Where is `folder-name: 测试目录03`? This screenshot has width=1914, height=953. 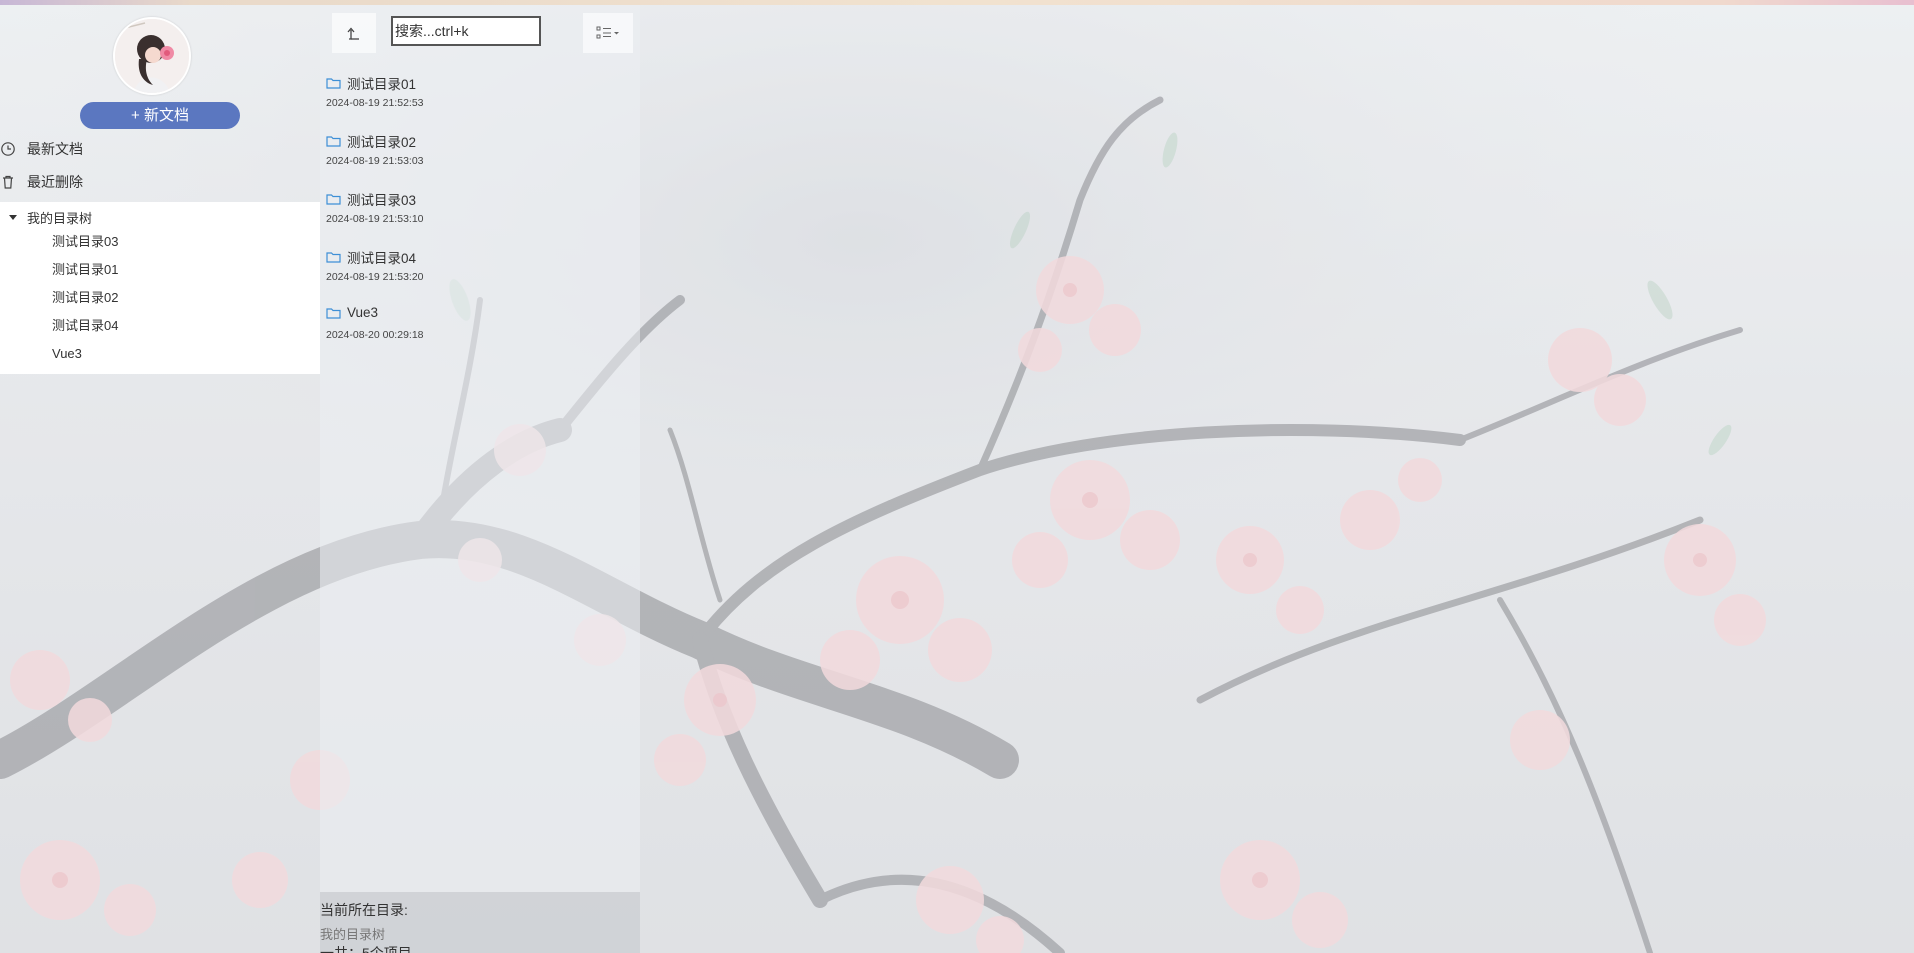
folder-name: 测试目录03 is located at coordinates (382, 200).